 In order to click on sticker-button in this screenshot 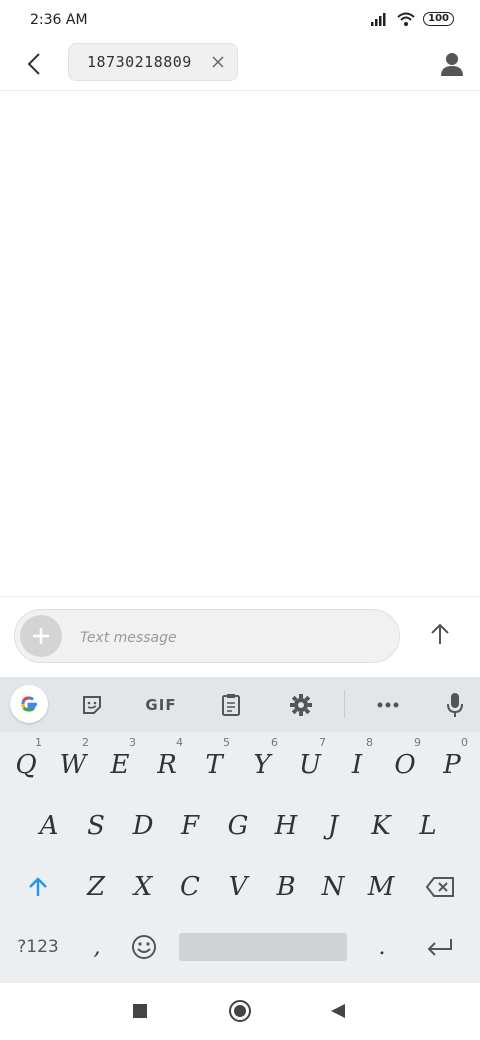, I will do `click(92, 705)`.